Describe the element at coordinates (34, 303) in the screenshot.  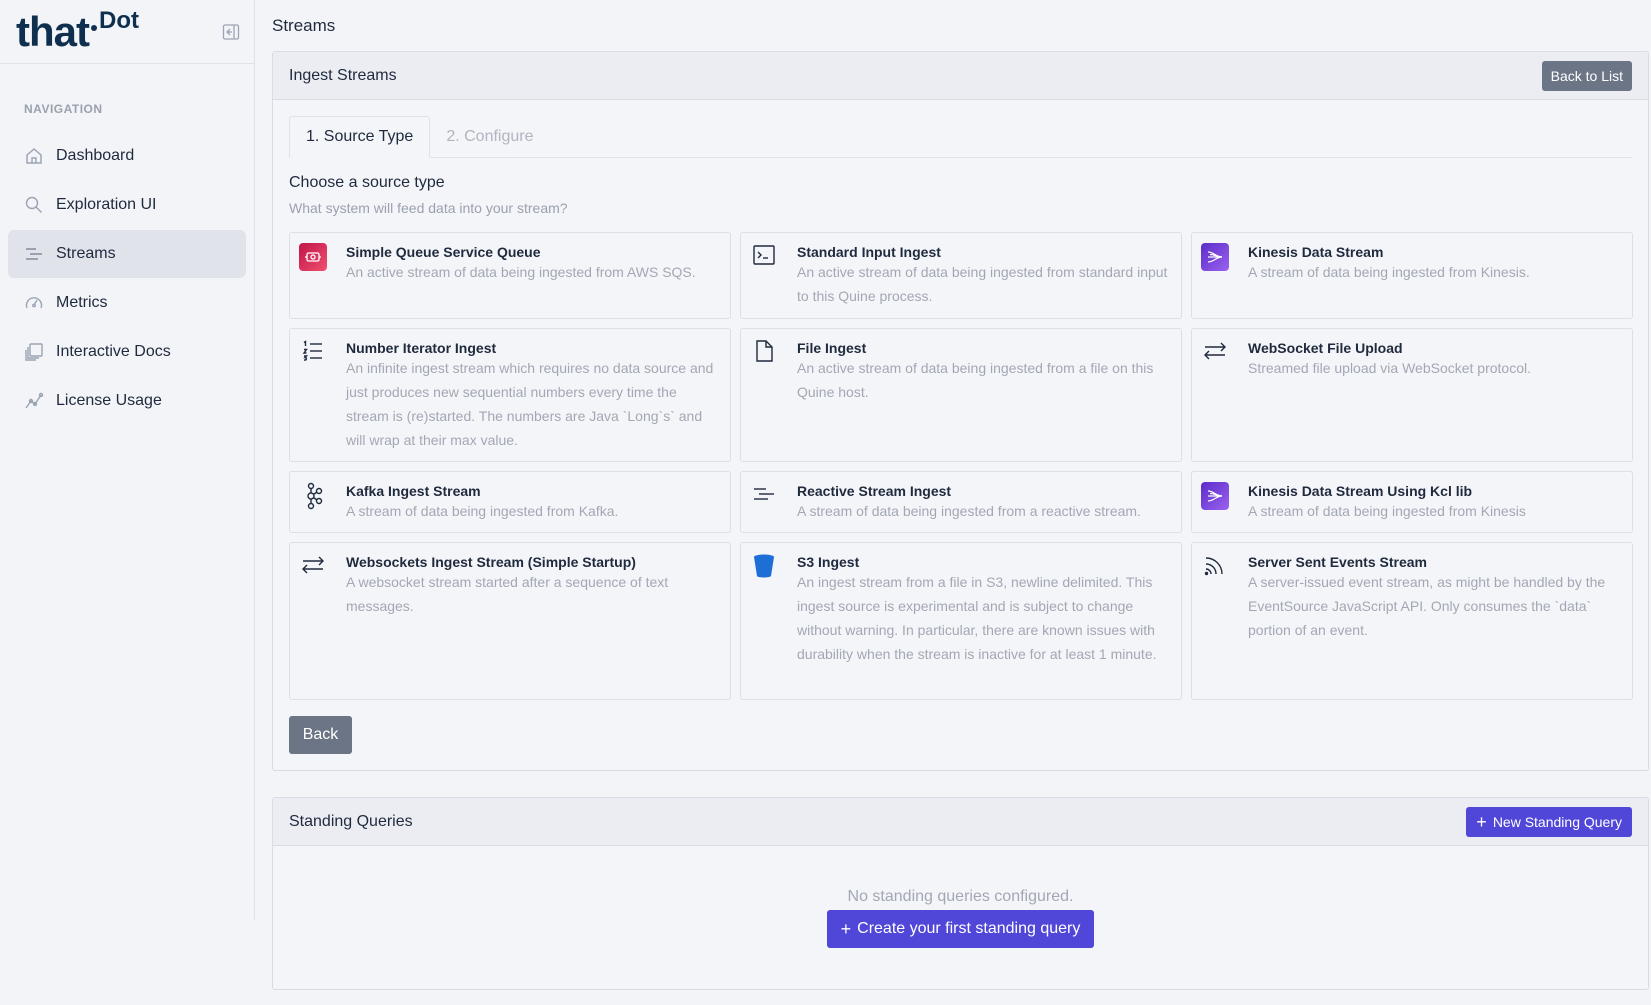
I see `gauge-icon` at that location.